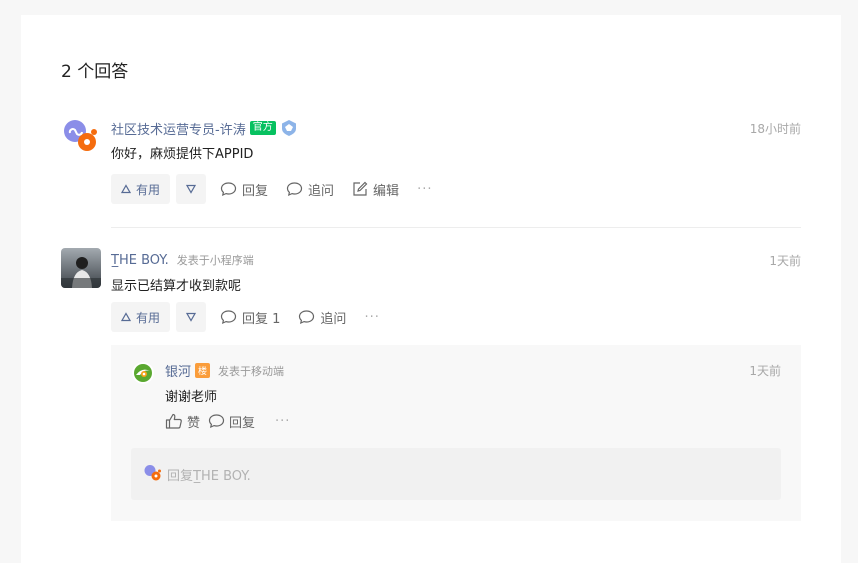 The image size is (858, 563). Describe the element at coordinates (271, 189) in the screenshot. I see `answer-actions: 有用 回复 追问 编辑 ···` at that location.